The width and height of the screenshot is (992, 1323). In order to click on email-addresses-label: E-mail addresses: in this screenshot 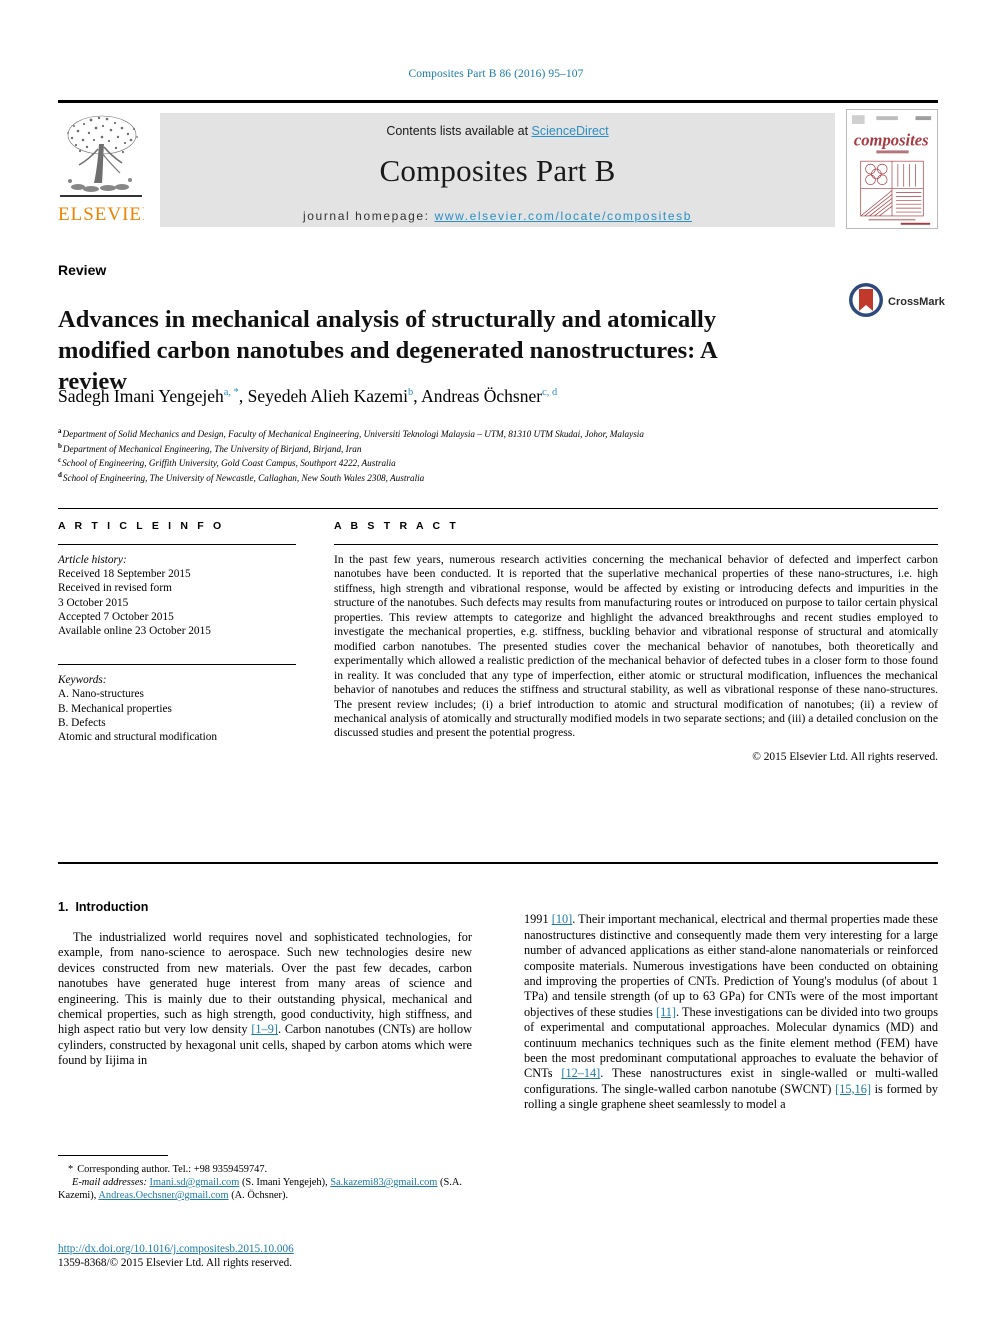, I will do `click(109, 1183)`.